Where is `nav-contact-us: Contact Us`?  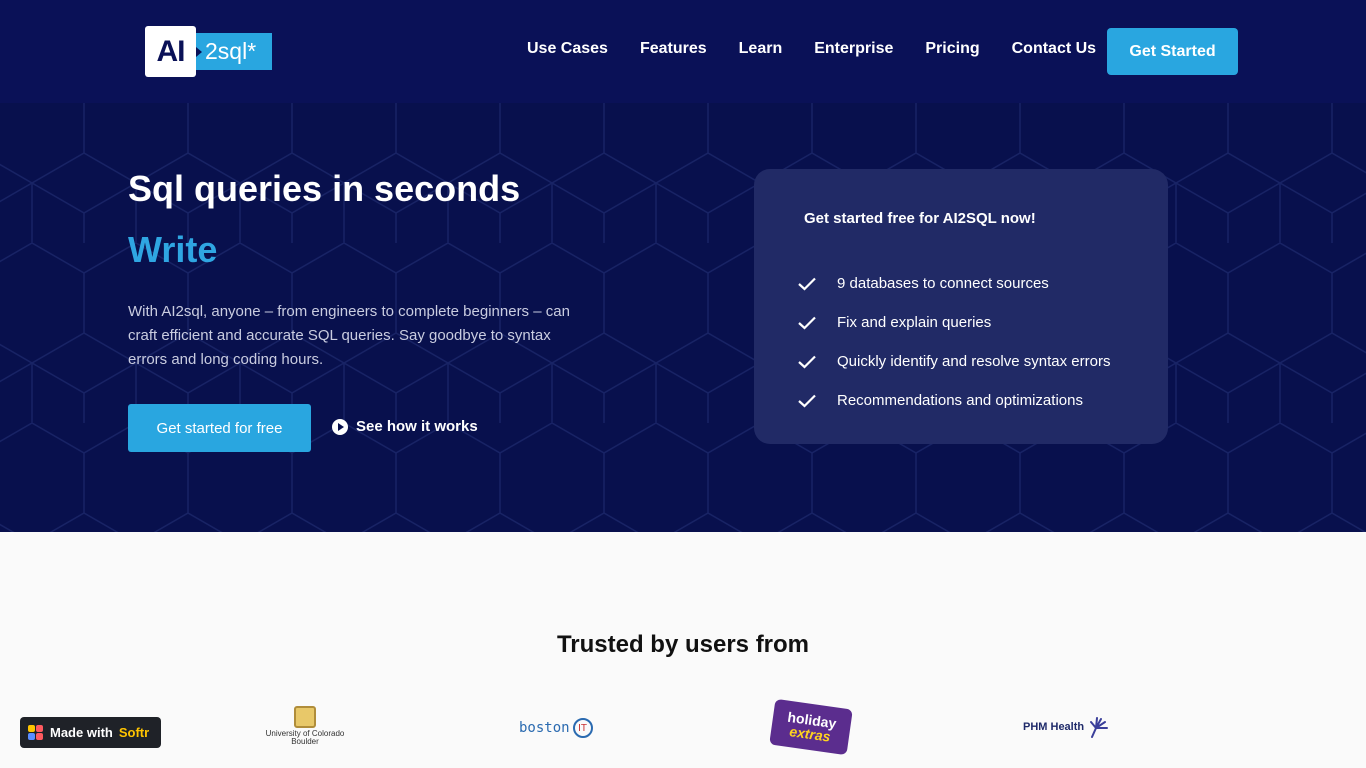
nav-contact-us: Contact Us is located at coordinates (1054, 52).